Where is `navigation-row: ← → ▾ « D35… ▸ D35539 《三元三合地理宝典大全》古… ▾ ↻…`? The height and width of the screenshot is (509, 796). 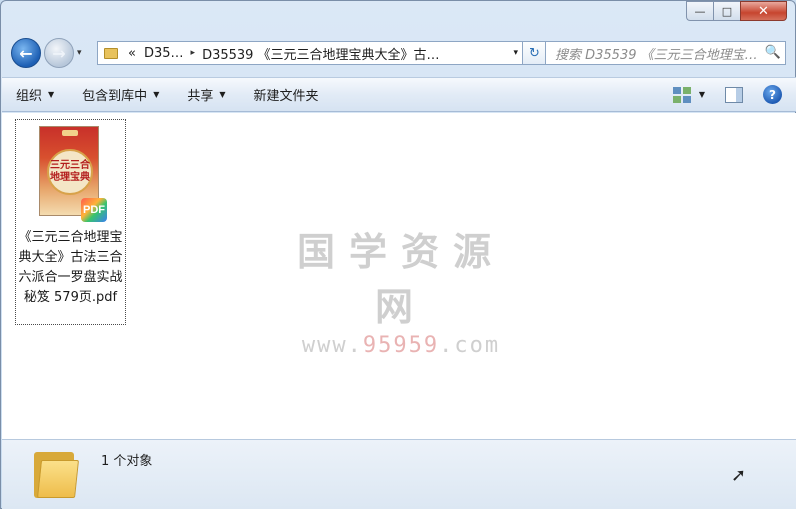 navigation-row: ← → ▾ « D35… ▸ D35539 《三元三合地理宝典大全》古… ▾ ↻… is located at coordinates (398, 53).